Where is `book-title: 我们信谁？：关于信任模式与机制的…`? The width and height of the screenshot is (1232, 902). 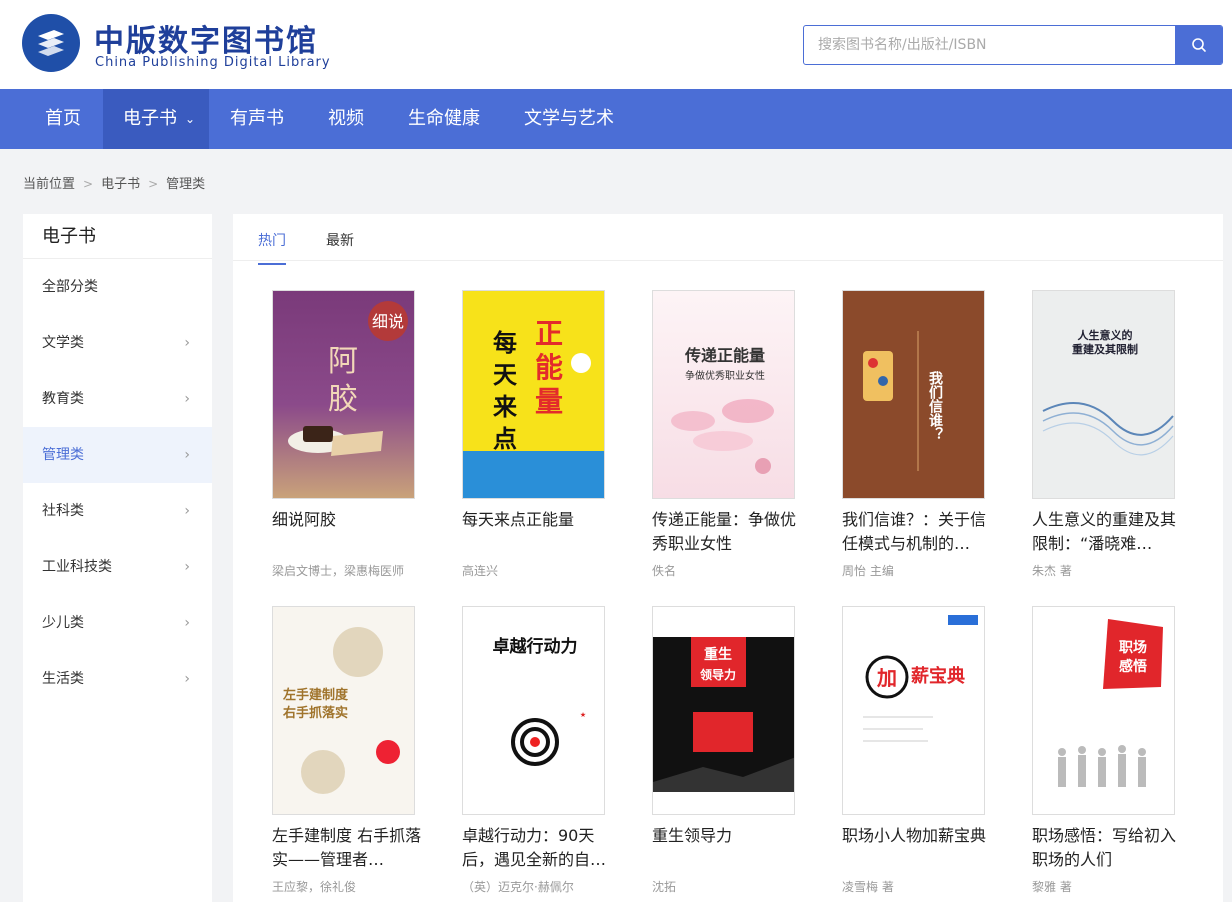 book-title: 我们信谁？：关于信任模式与机制的… is located at coordinates (919, 532).